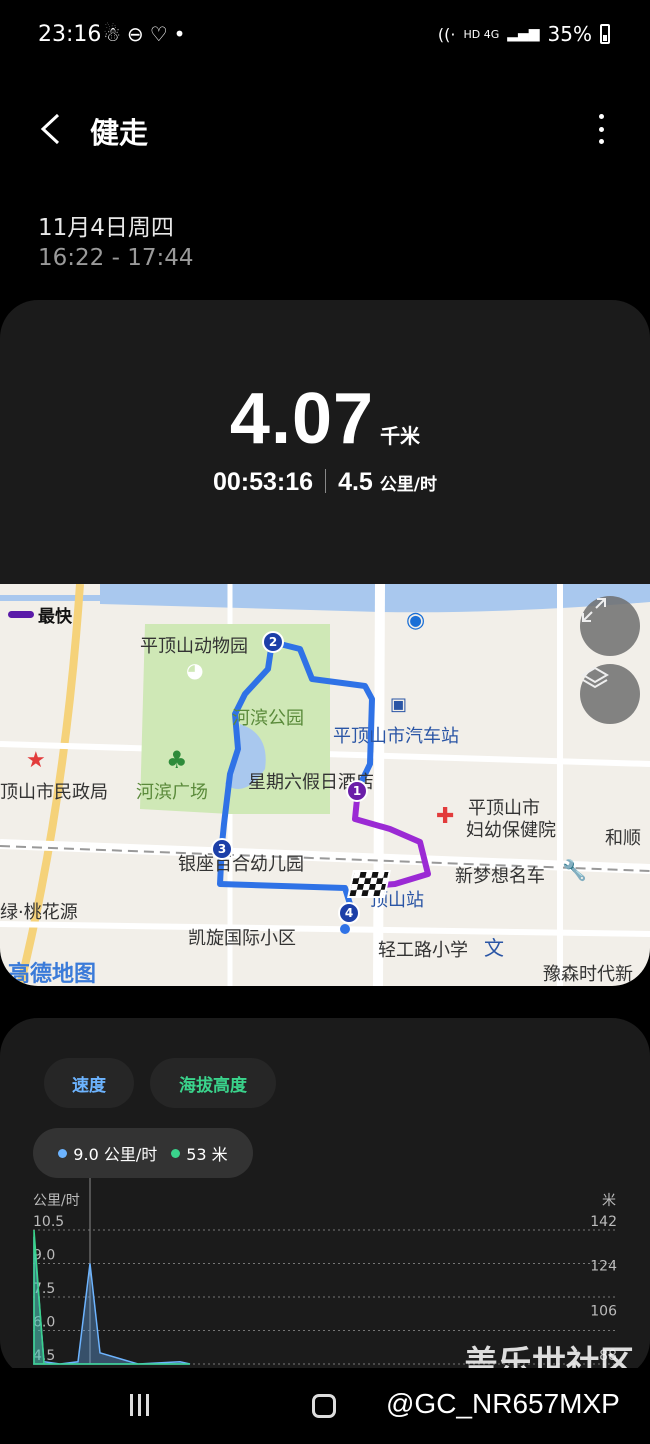  Describe the element at coordinates (147, 34) in the screenshot. I see `notification-icons: ☃⊖♡•` at that location.